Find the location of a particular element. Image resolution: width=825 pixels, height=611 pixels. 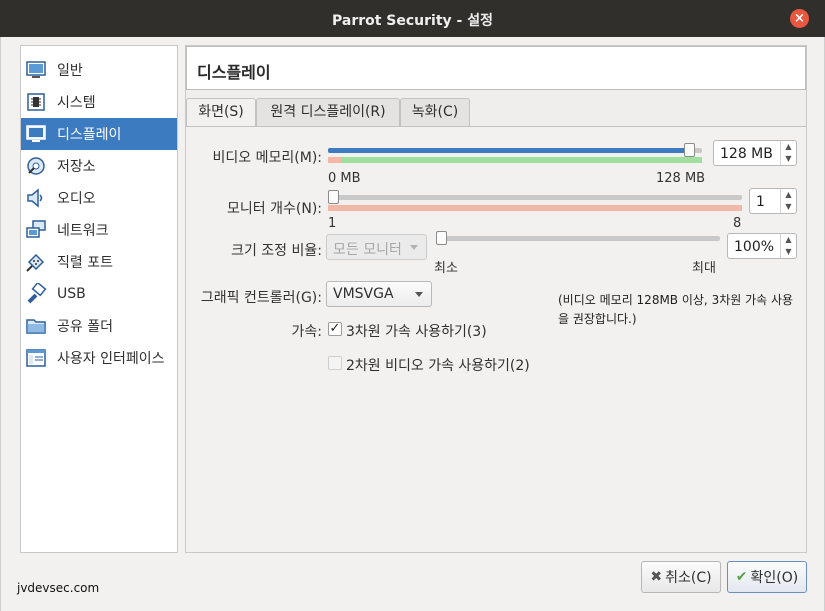

scale-factor-stepper: ▲ ▼ is located at coordinates (788, 246).